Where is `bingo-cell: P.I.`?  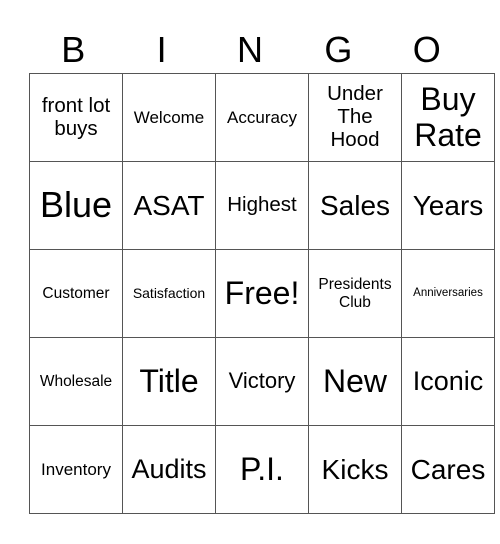 bingo-cell: P.I. is located at coordinates (262, 469).